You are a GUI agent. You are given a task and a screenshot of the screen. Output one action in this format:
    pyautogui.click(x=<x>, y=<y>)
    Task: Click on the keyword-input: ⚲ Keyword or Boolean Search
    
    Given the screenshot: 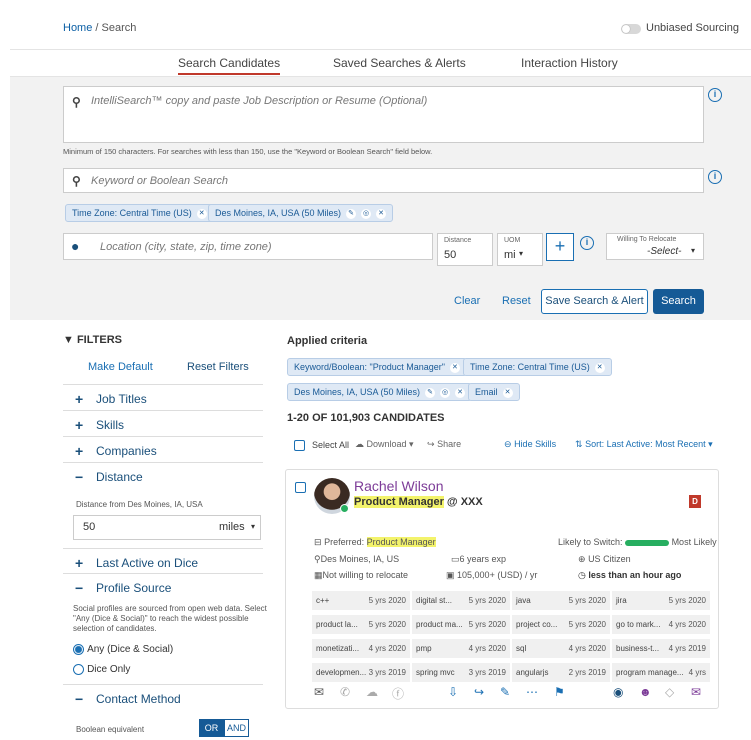 What is the action you would take?
    pyautogui.click(x=383, y=180)
    